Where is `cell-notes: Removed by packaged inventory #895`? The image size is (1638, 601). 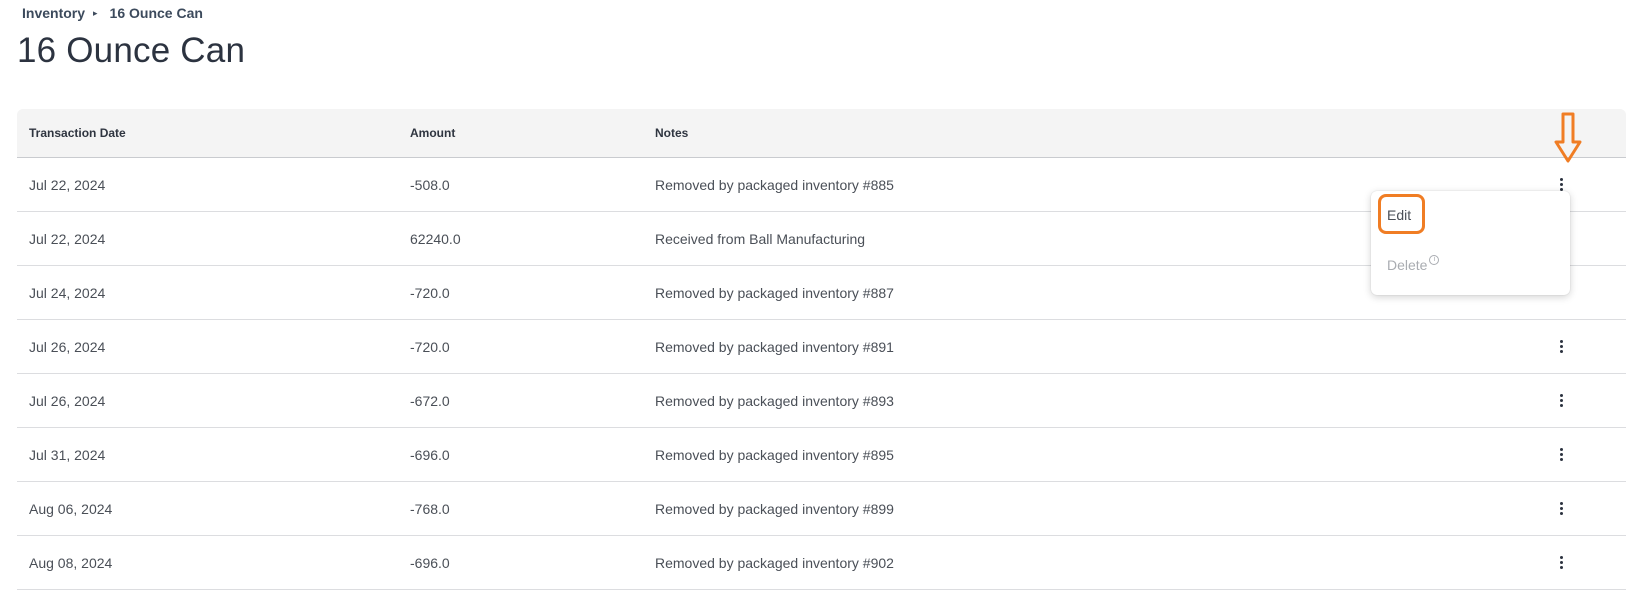
cell-notes: Removed by packaged inventory #895 is located at coordinates (774, 454).